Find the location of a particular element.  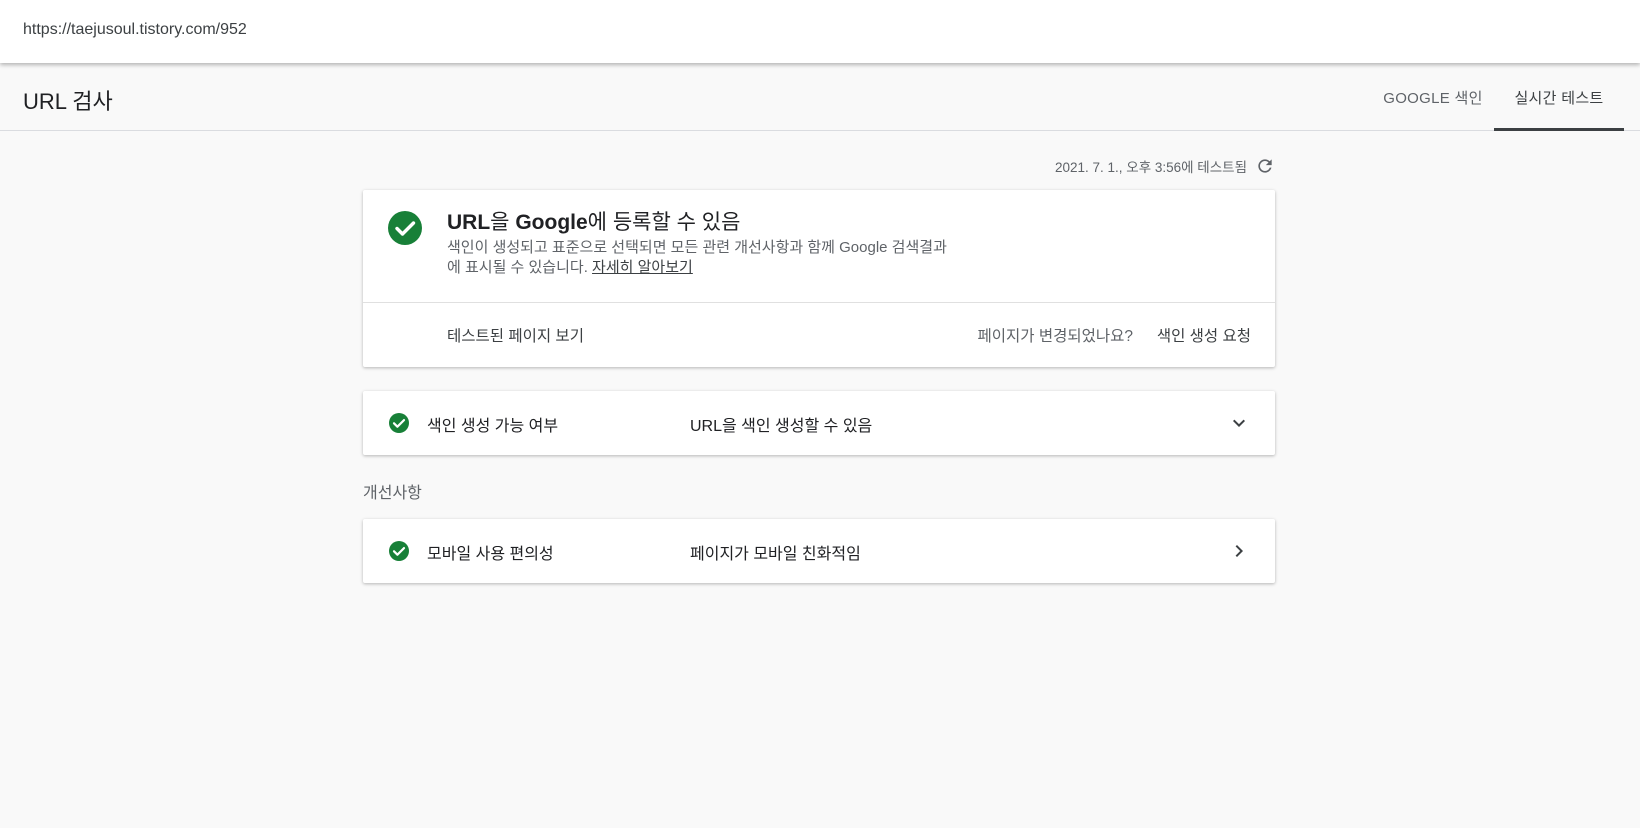

page-changed-text: 페이지가 변경되었나요? is located at coordinates (1055, 336).